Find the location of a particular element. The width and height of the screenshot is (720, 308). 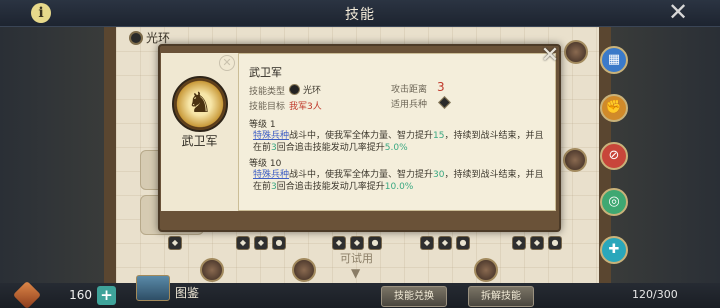

book-icon is located at coordinates (153, 288).